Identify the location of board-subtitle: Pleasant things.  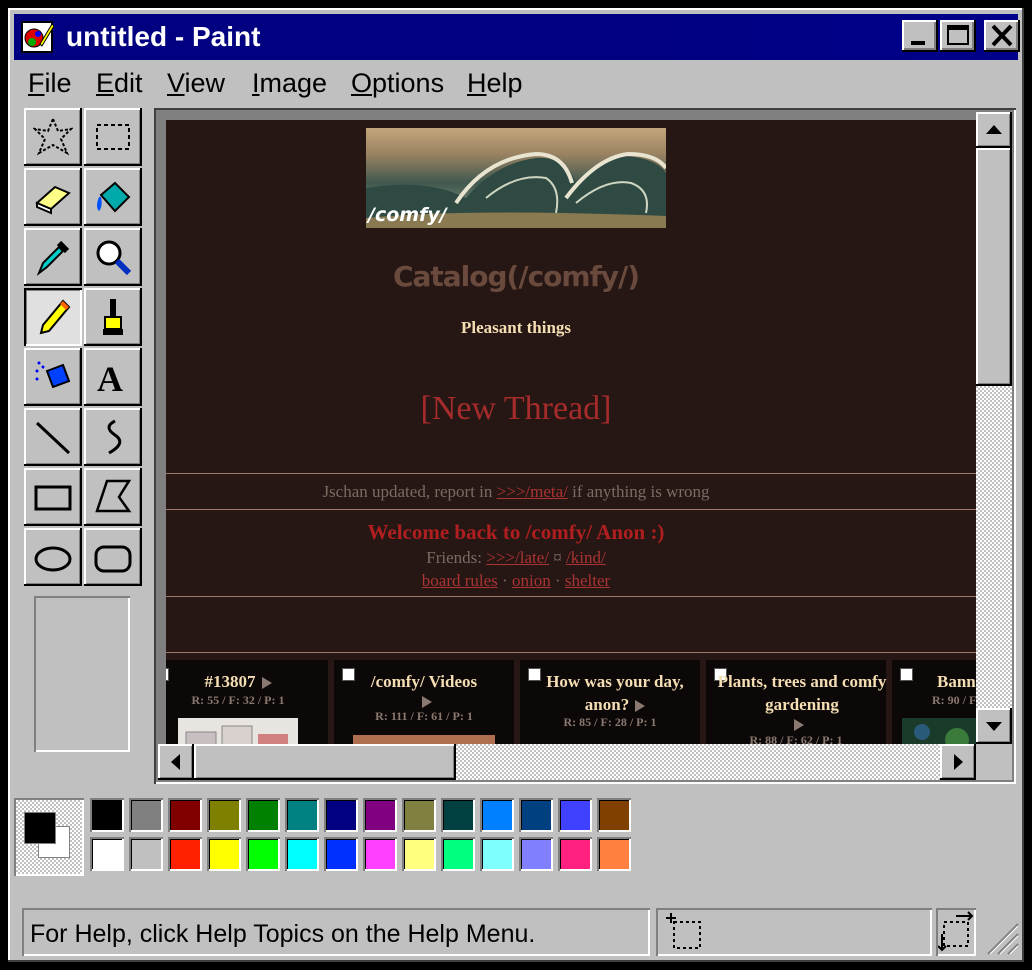
(516, 327).